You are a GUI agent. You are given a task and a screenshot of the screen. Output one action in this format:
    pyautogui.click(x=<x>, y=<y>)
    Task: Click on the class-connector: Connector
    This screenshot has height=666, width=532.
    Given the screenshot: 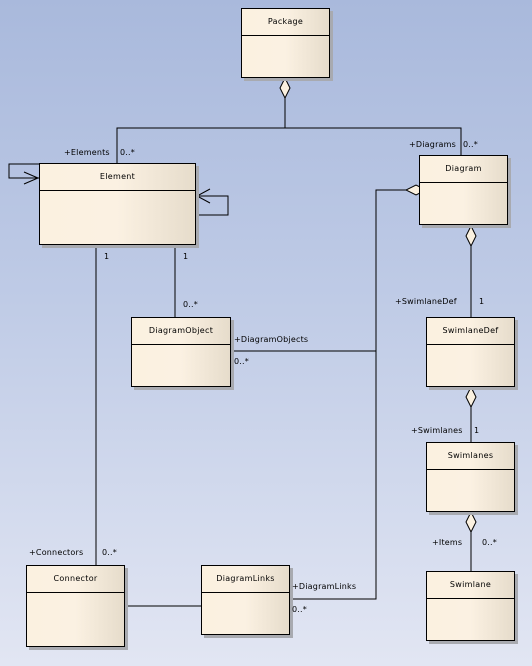 What is the action you would take?
    pyautogui.click(x=75, y=606)
    